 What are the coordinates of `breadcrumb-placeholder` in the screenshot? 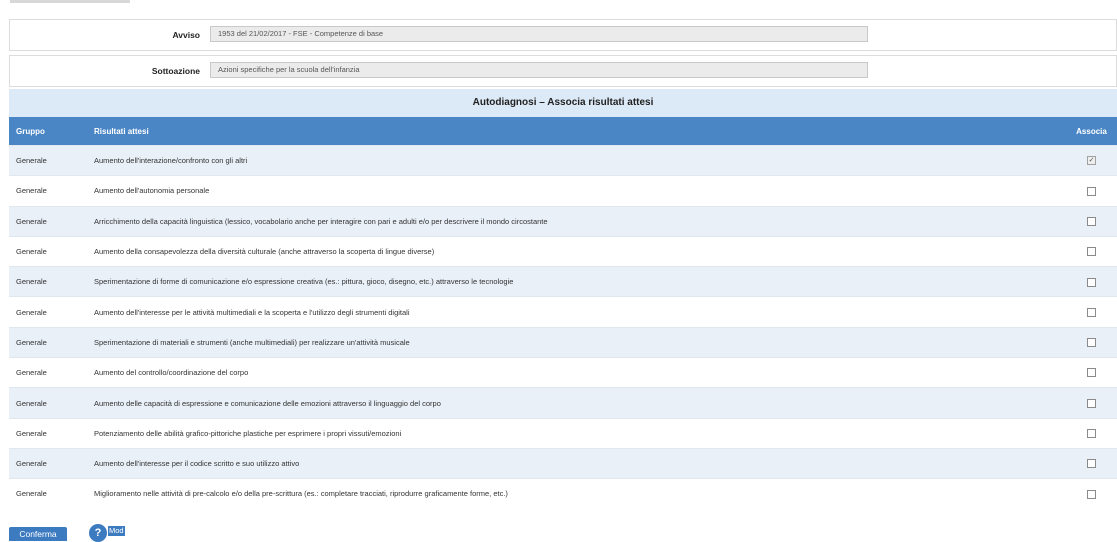 It's located at (70, 1).